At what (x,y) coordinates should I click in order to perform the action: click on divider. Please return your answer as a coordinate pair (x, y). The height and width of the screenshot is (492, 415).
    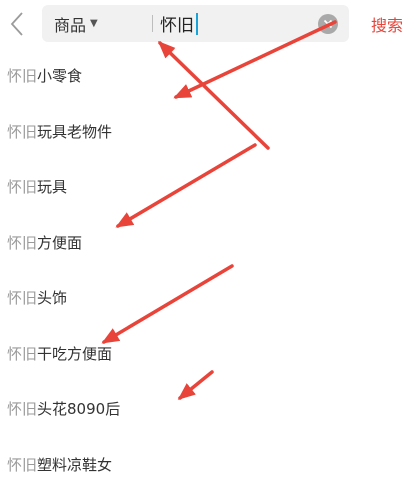
    Looking at the image, I should click on (152, 23).